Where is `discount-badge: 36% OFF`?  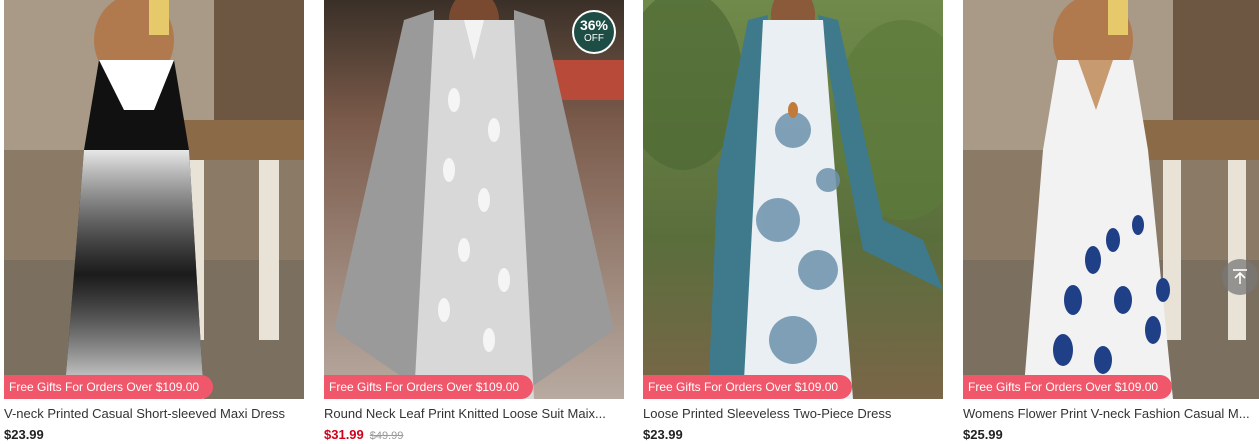
discount-badge: 36% OFF is located at coordinates (594, 32).